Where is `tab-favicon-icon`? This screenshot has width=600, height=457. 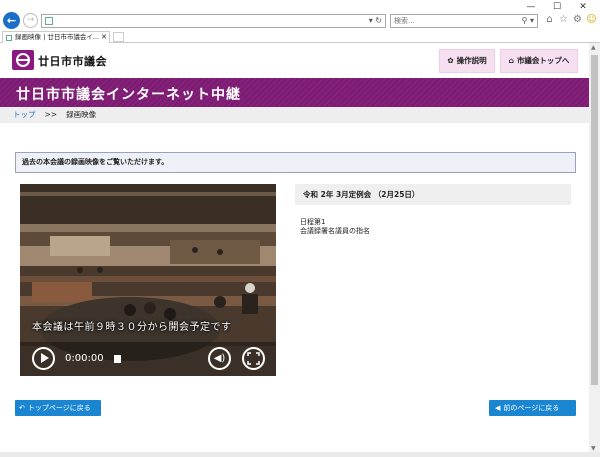
tab-favicon-icon is located at coordinates (9, 38).